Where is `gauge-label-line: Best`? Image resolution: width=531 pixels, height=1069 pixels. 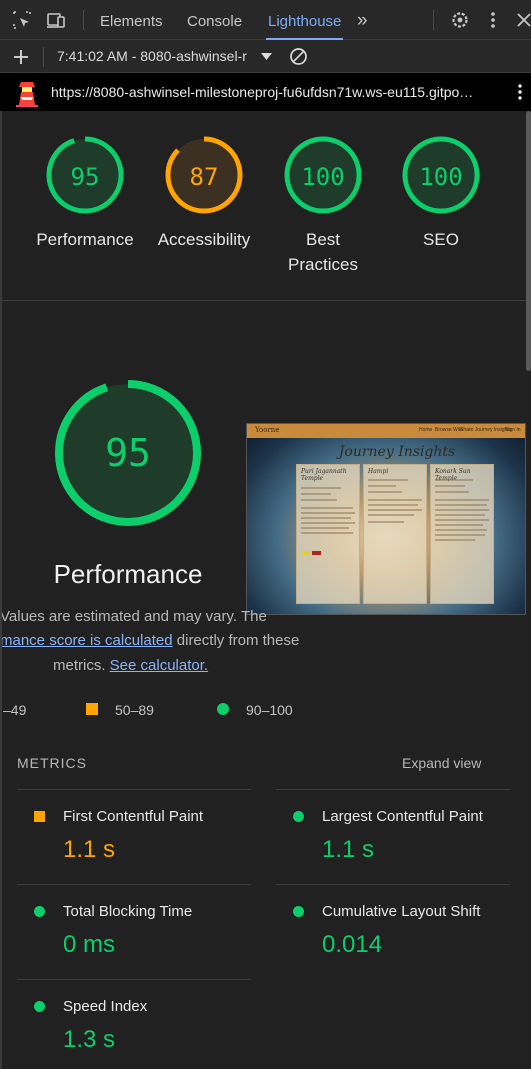 gauge-label-line: Best is located at coordinates (323, 239).